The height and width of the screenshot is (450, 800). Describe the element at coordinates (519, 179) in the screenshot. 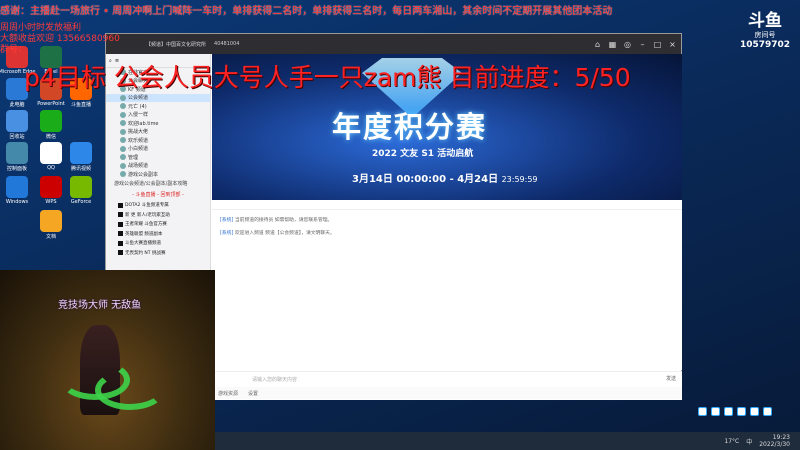

I see `banner-end-time: 23:59:59` at that location.